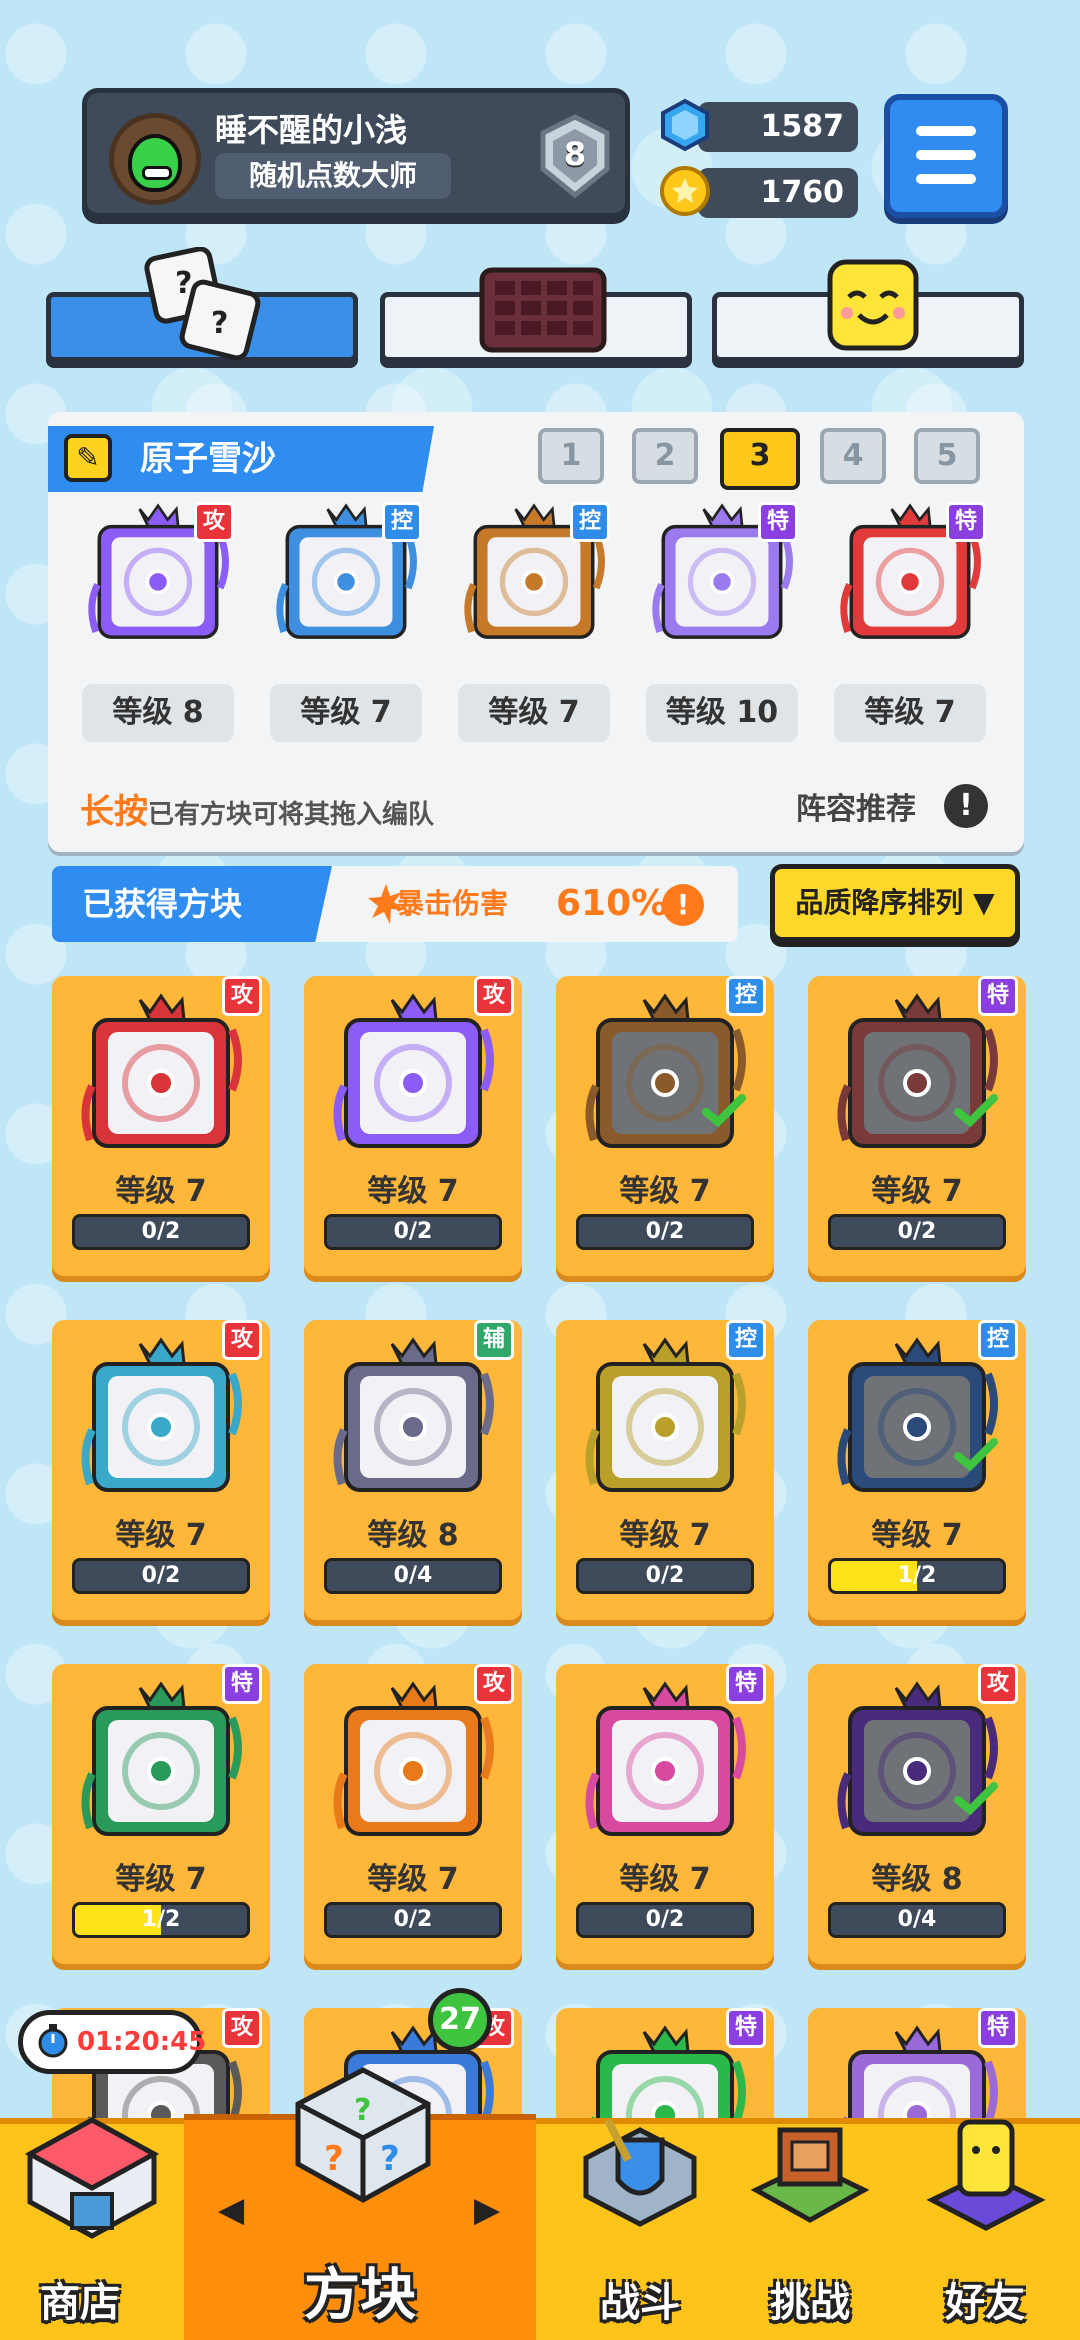 The height and width of the screenshot is (2340, 1080). I want to click on info-icon: !, so click(966, 806).